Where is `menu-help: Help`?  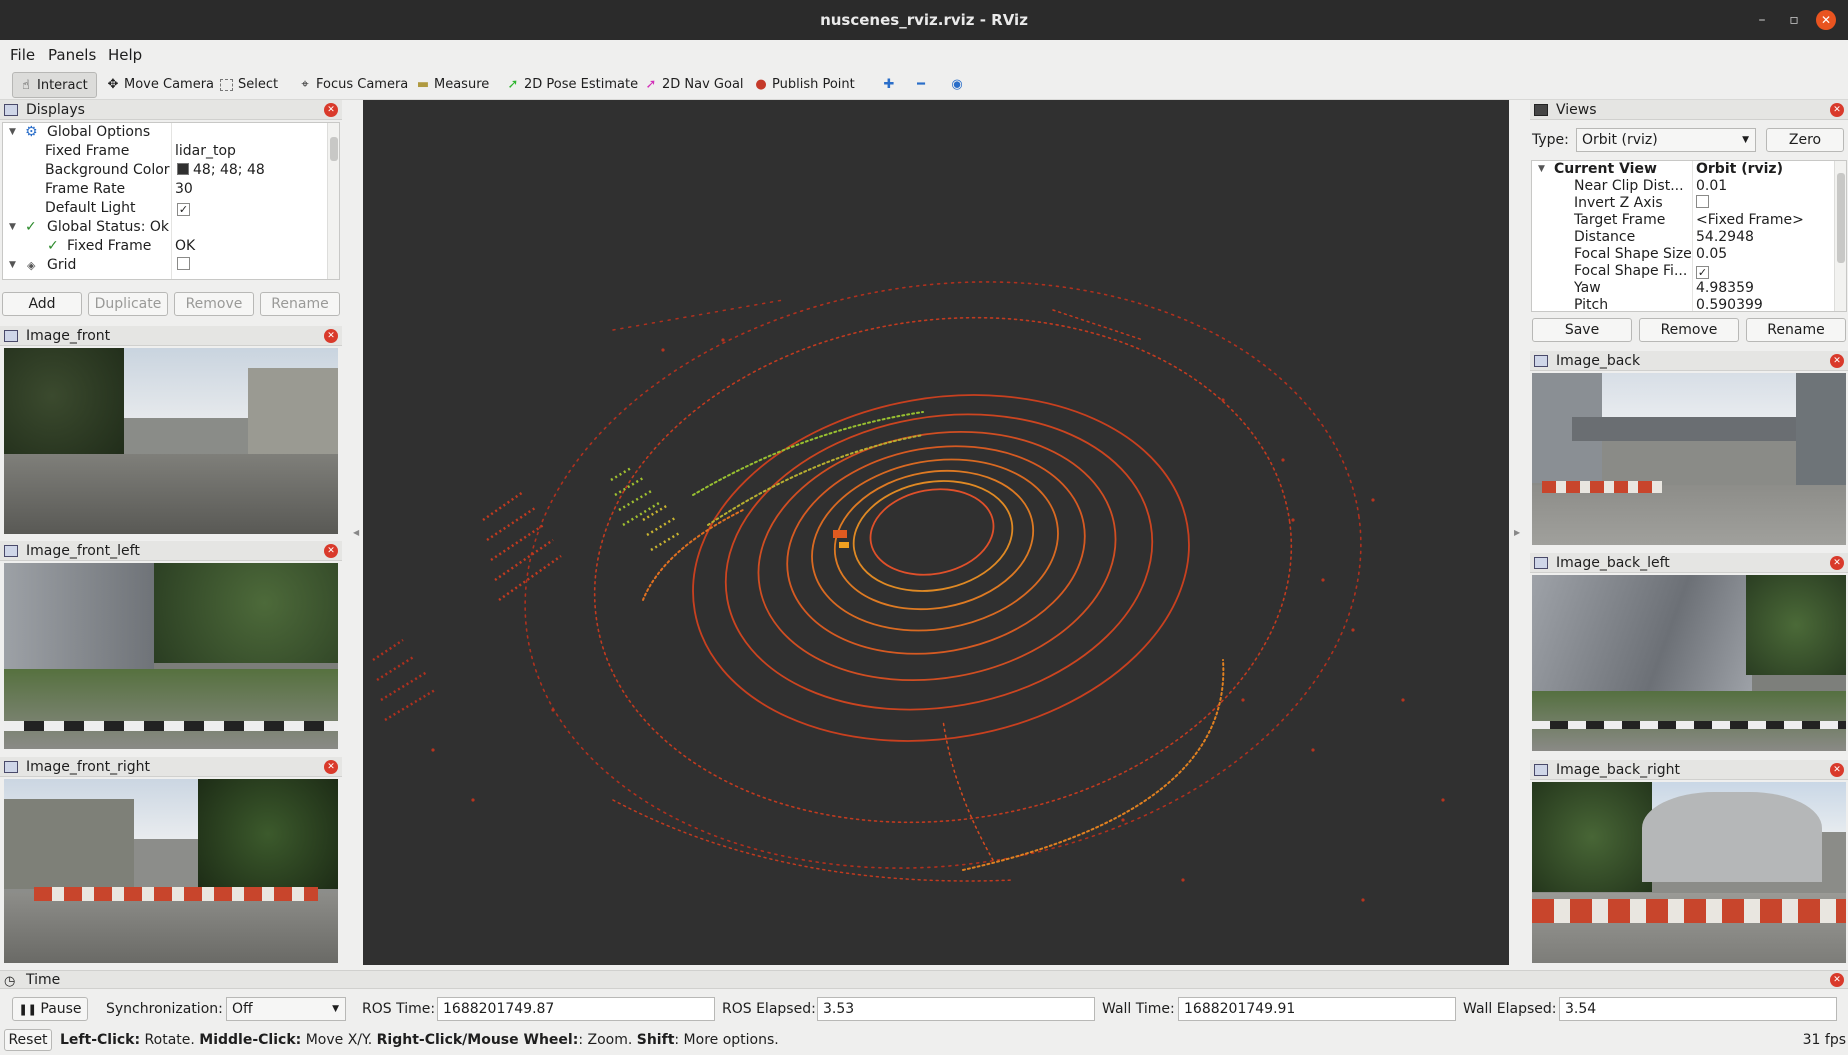 menu-help: Help is located at coordinates (125, 55).